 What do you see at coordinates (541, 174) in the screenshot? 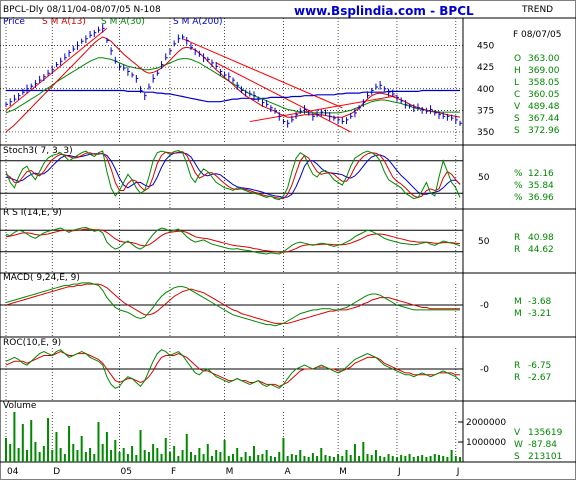
I see `stoch-value: 12.16` at bounding box center [541, 174].